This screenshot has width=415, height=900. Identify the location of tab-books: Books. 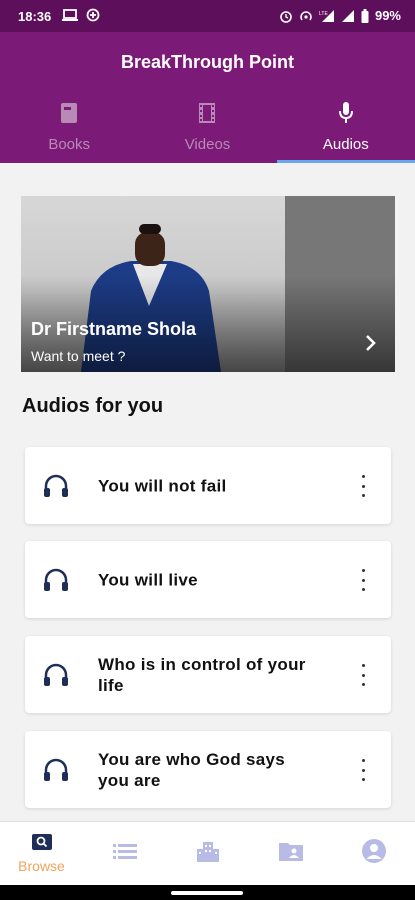
(69, 129).